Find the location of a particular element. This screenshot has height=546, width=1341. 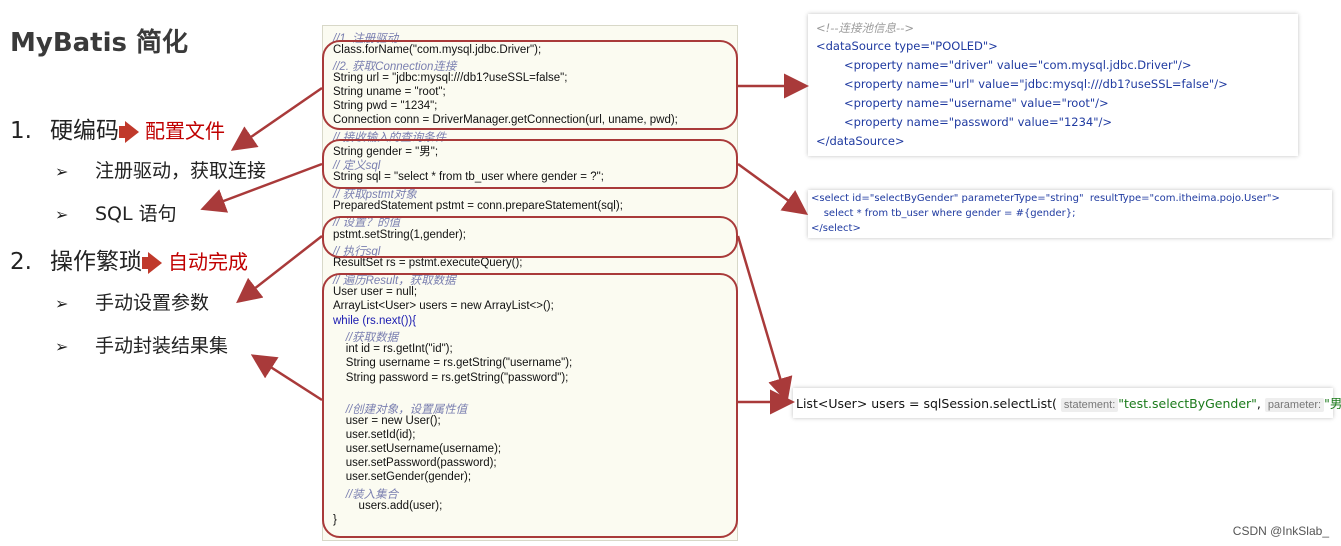

arrow-to-config is located at coordinates (276, 118).